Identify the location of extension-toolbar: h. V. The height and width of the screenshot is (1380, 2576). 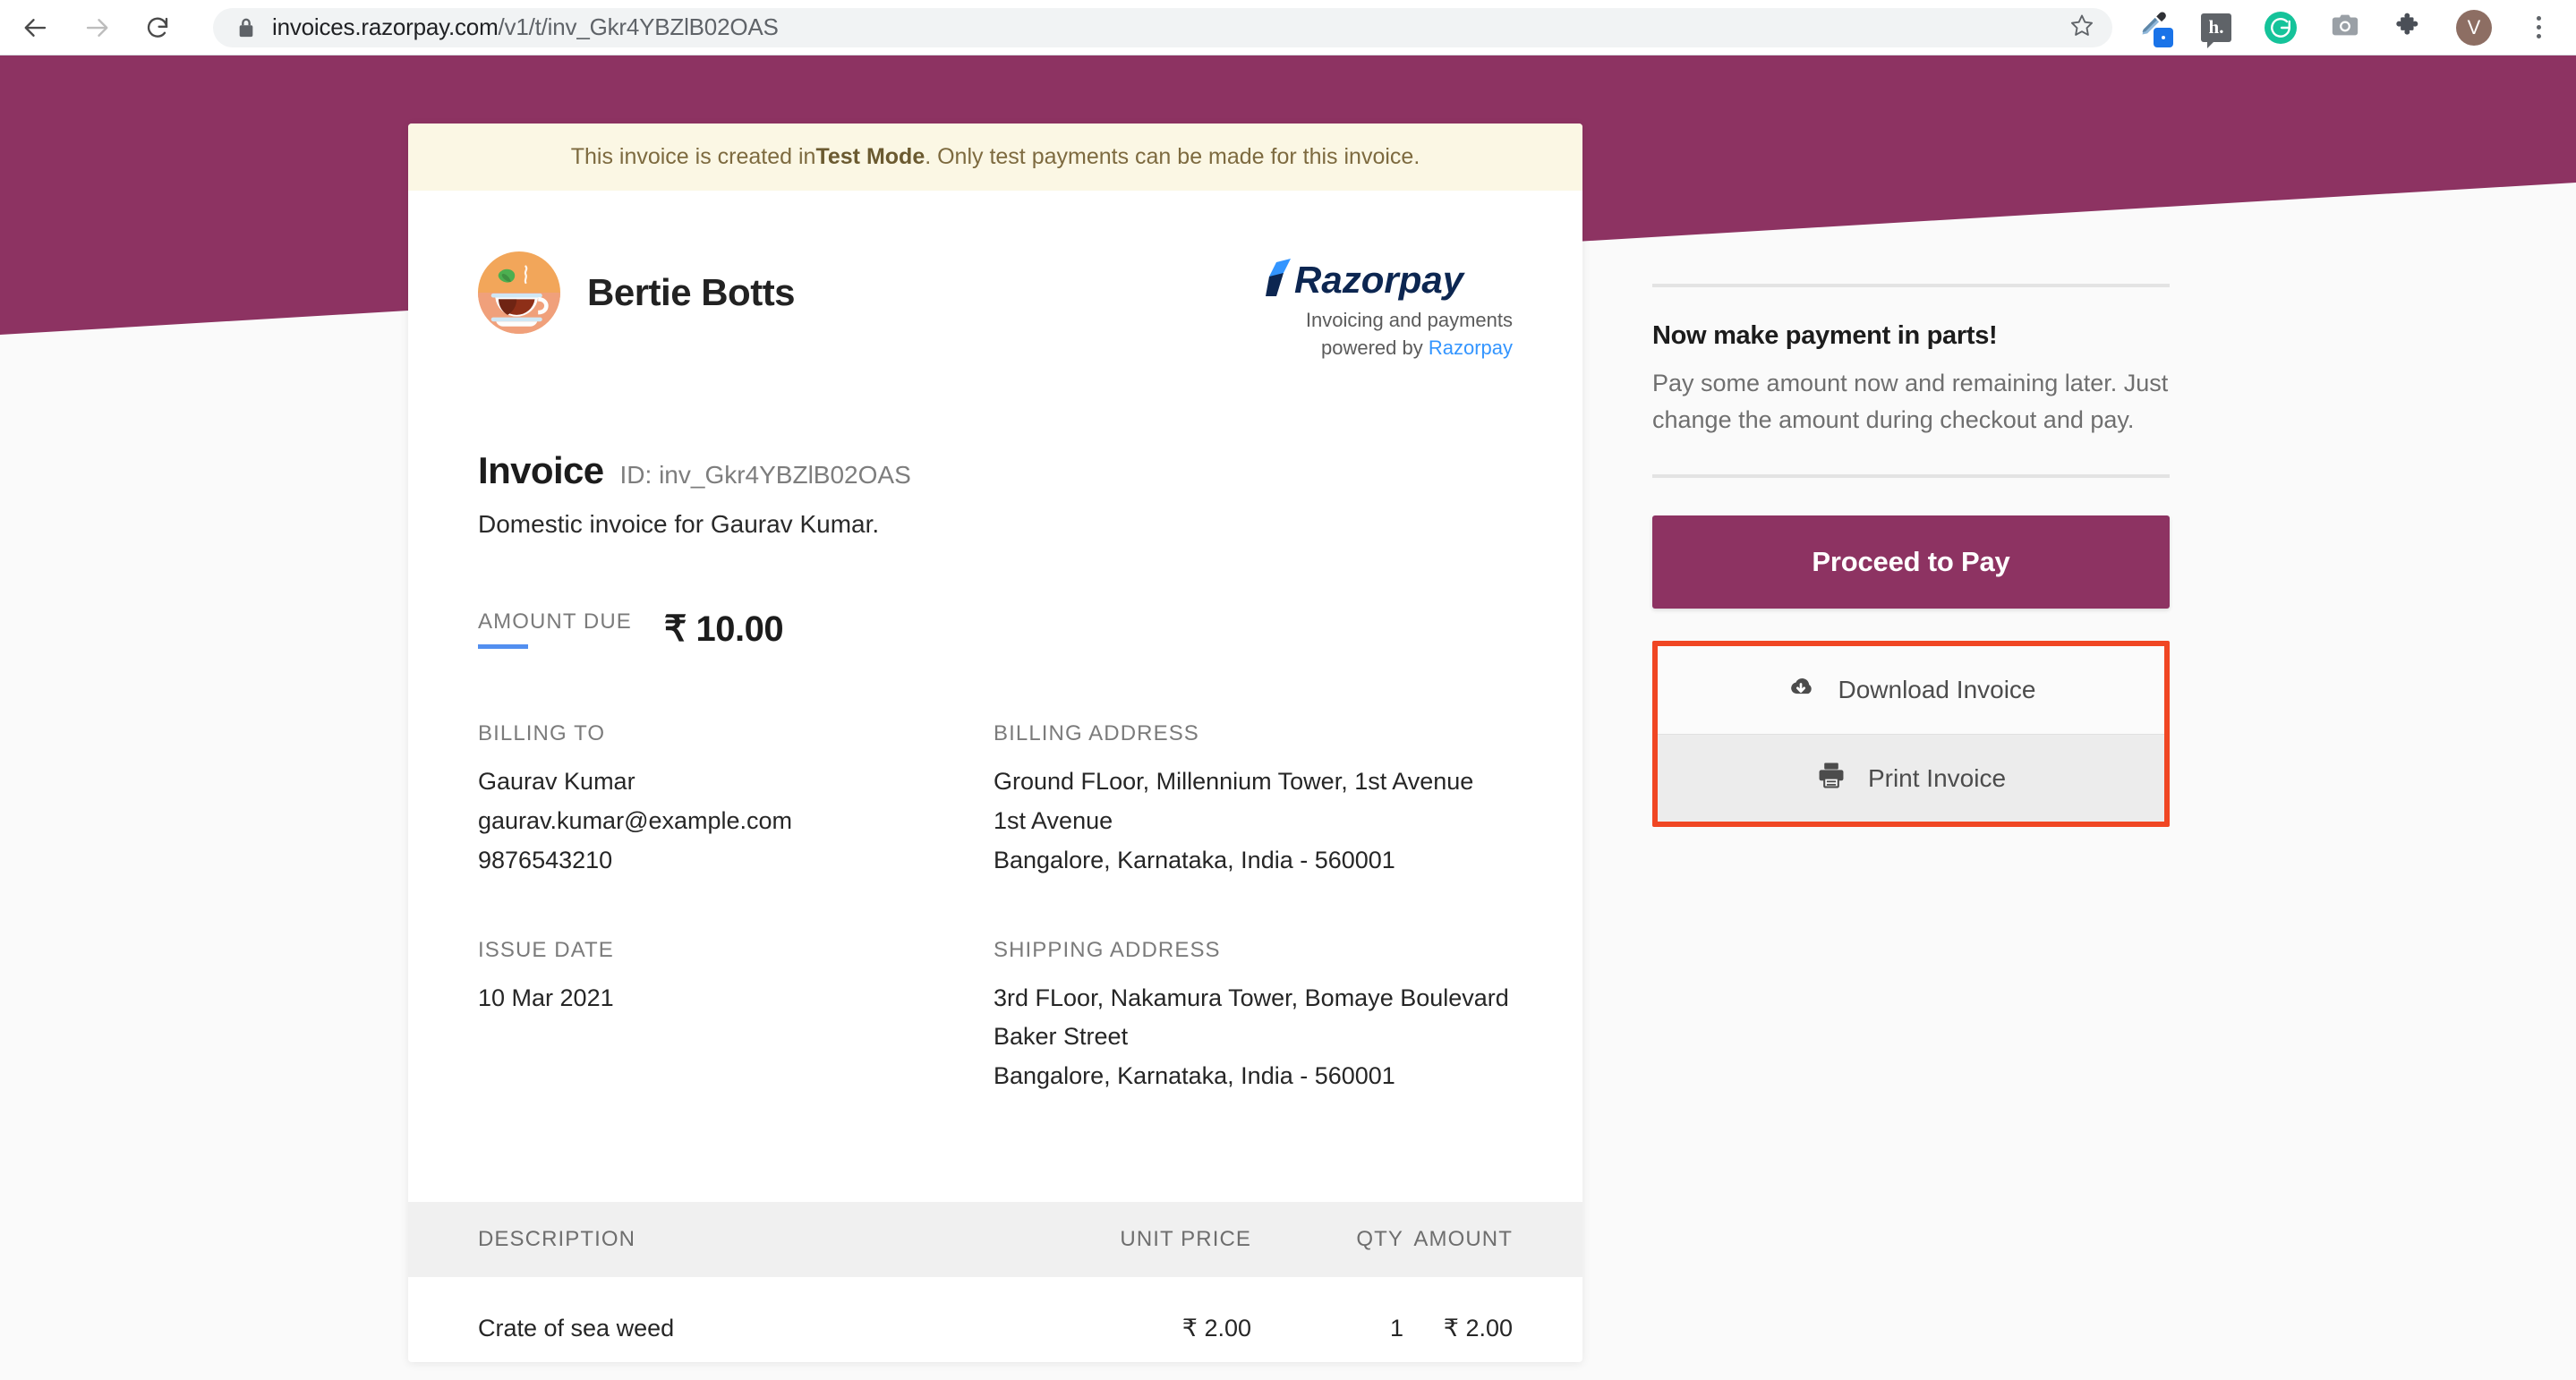
(2354, 28).